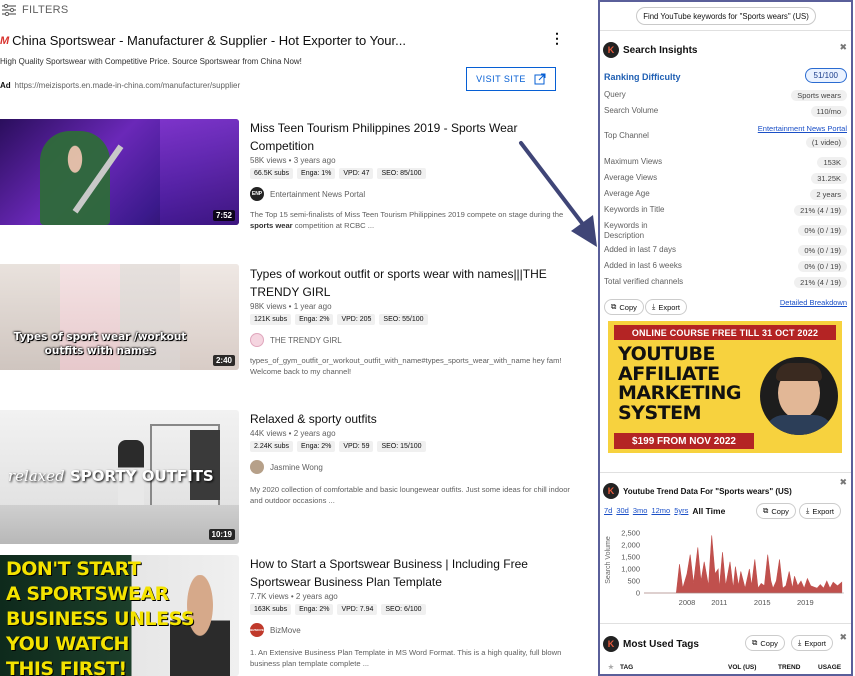 This screenshot has width=855, height=676. What do you see at coordinates (813, 302) in the screenshot?
I see `detailed-breakdown-link: Detailed Breakdown` at bounding box center [813, 302].